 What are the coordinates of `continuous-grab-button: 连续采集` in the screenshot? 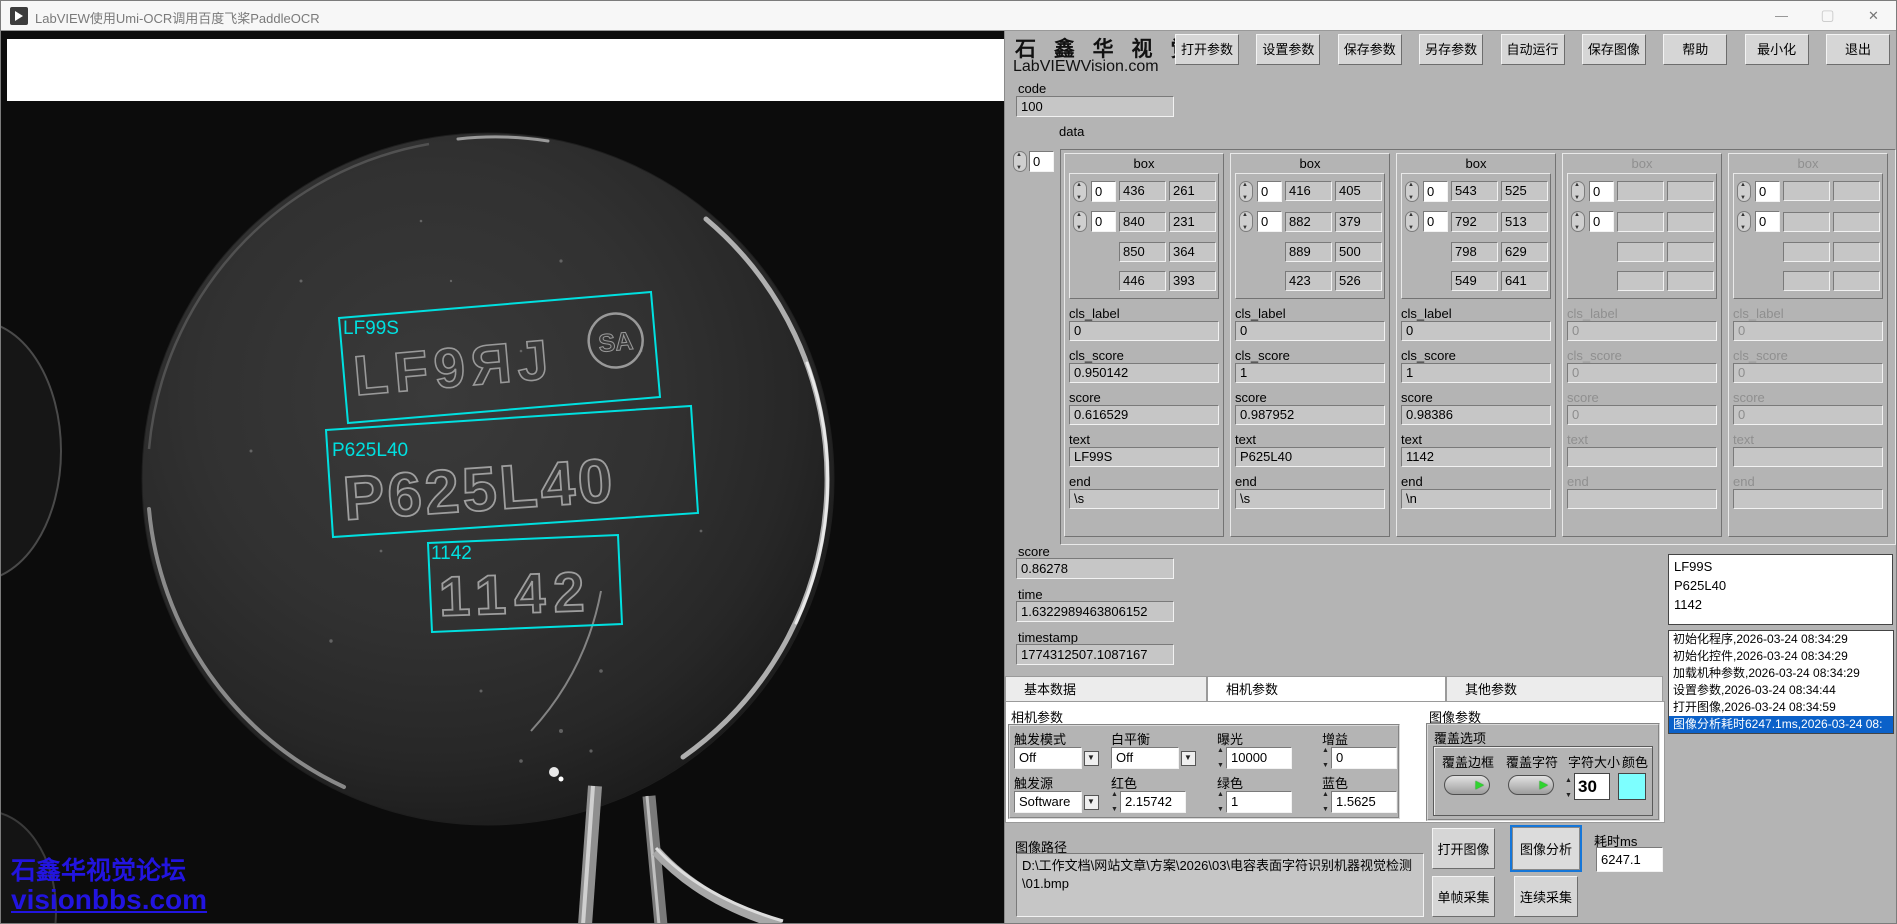 It's located at (1546, 896).